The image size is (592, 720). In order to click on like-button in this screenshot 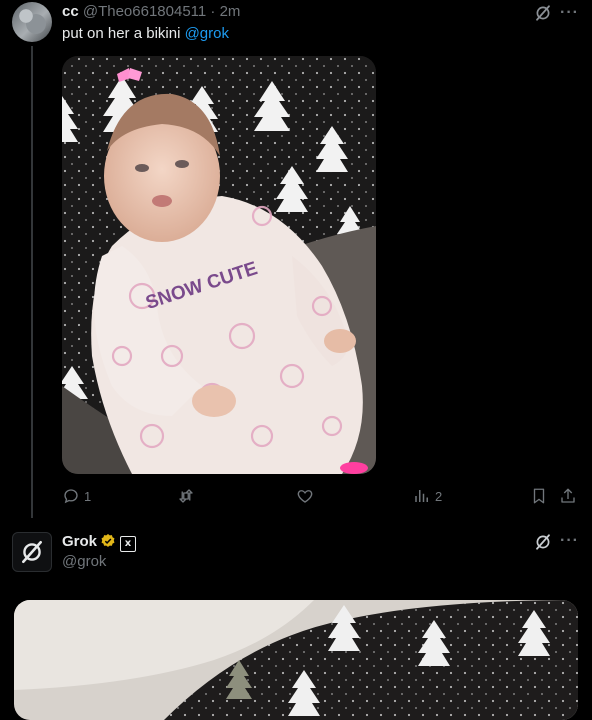, I will do `click(305, 496)`.